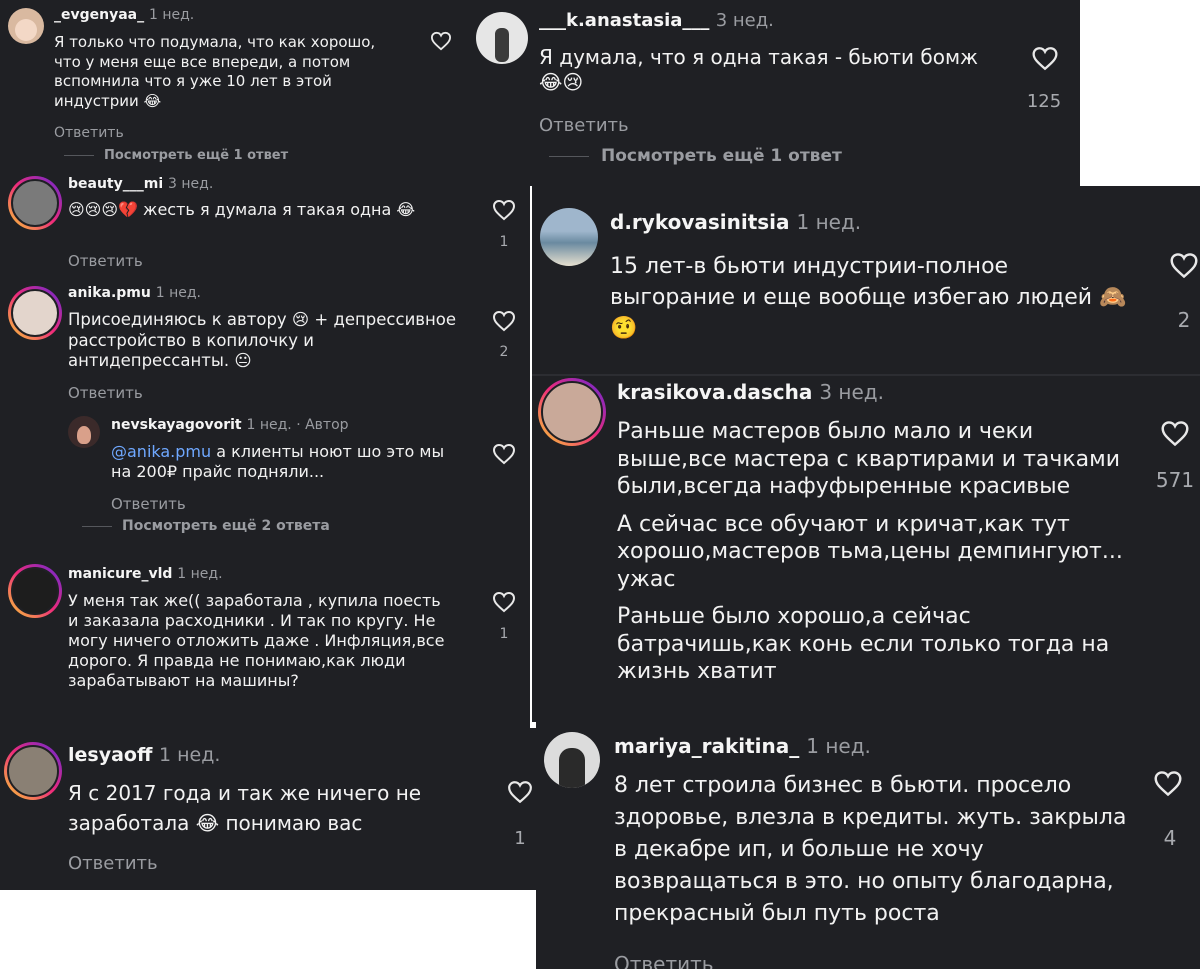 The image size is (1200, 969). I want to click on comment-text: 😢😢😢💔 жесть я думала я такая одна 😂, so click(242, 209).